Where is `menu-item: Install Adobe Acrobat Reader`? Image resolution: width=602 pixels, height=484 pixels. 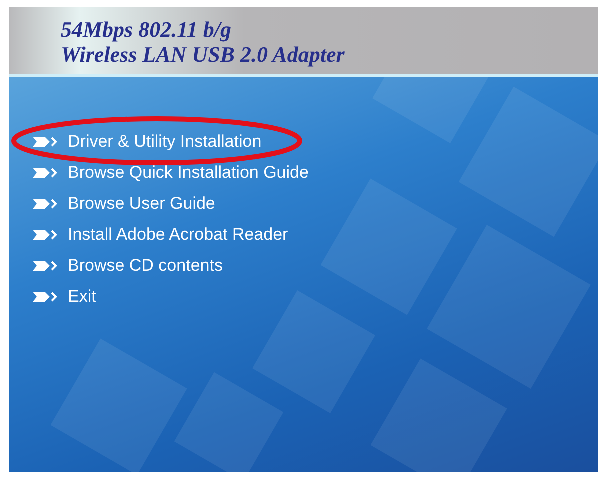 menu-item: Install Adobe Acrobat Reader is located at coordinates (160, 235).